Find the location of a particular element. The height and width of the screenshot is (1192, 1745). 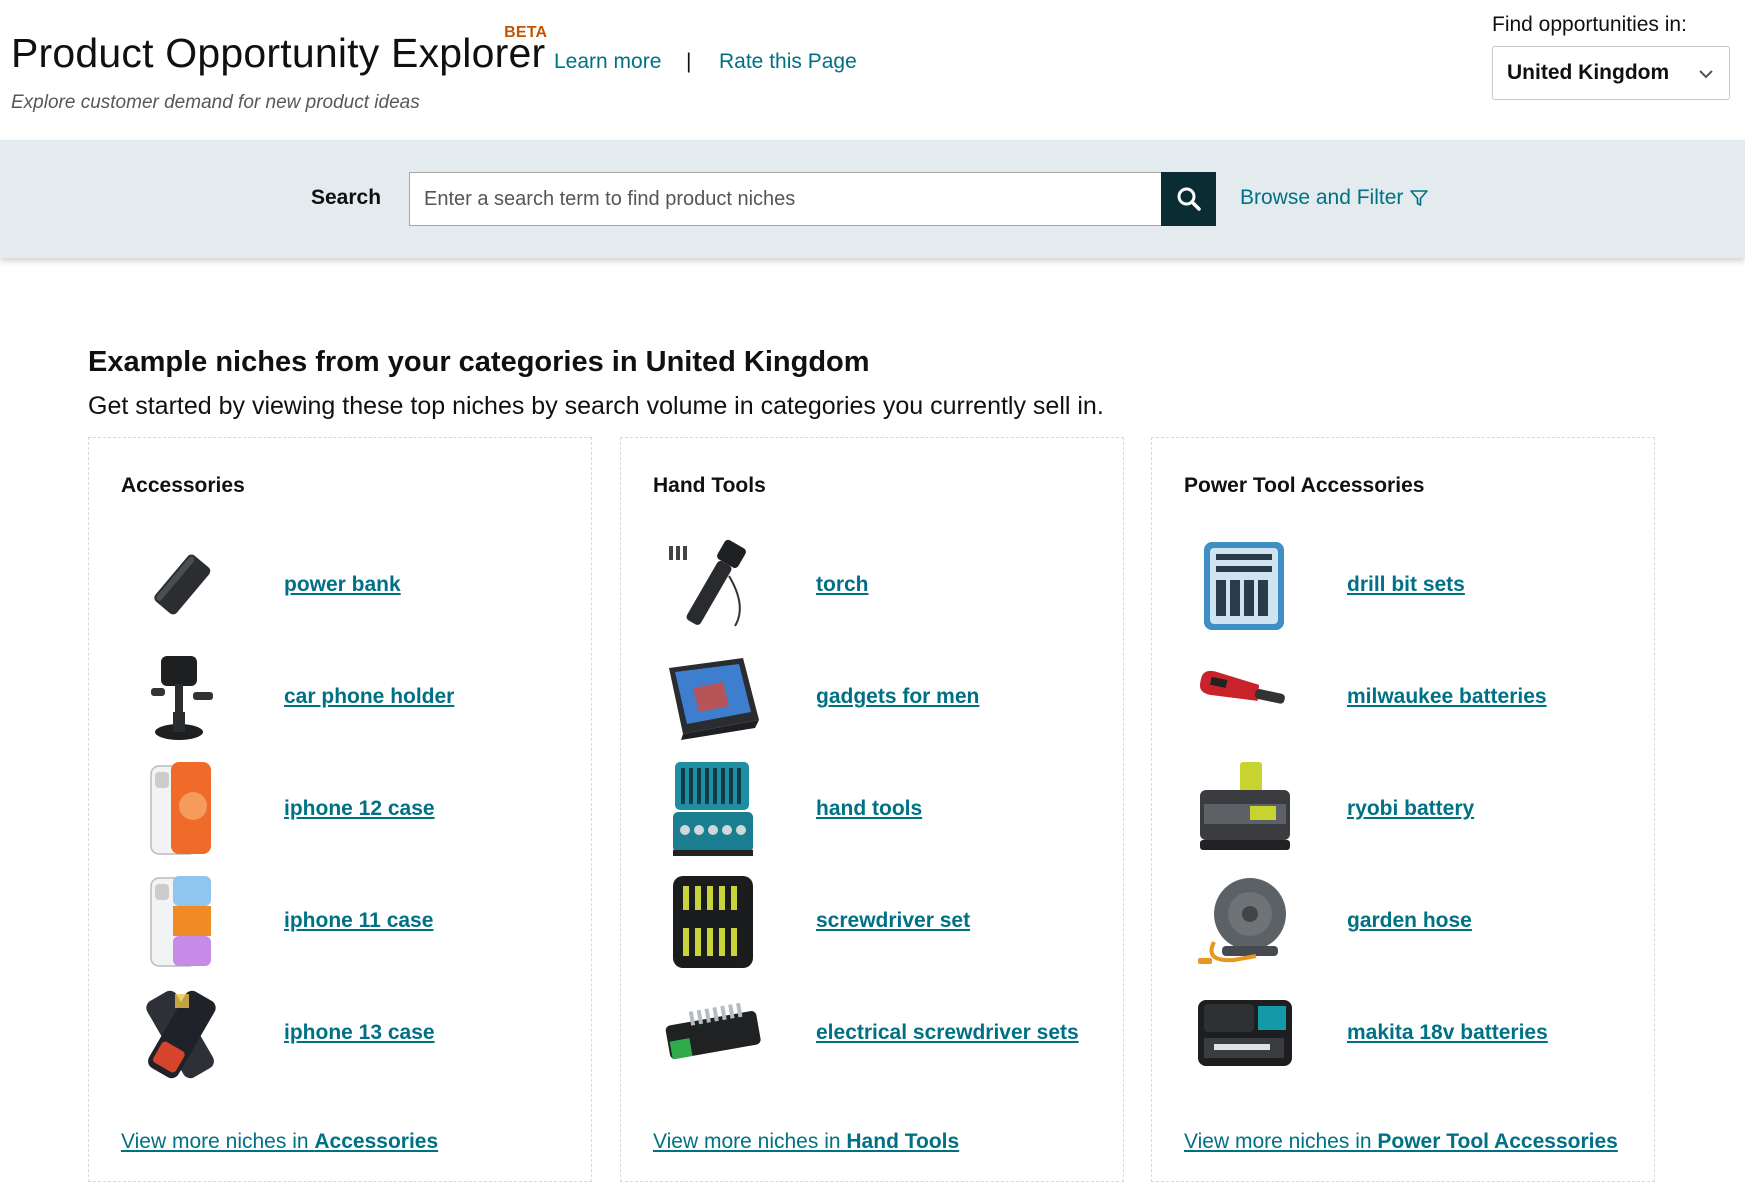

app-title: Product Opportunity Explorer BETA is located at coordinates (279, 50).